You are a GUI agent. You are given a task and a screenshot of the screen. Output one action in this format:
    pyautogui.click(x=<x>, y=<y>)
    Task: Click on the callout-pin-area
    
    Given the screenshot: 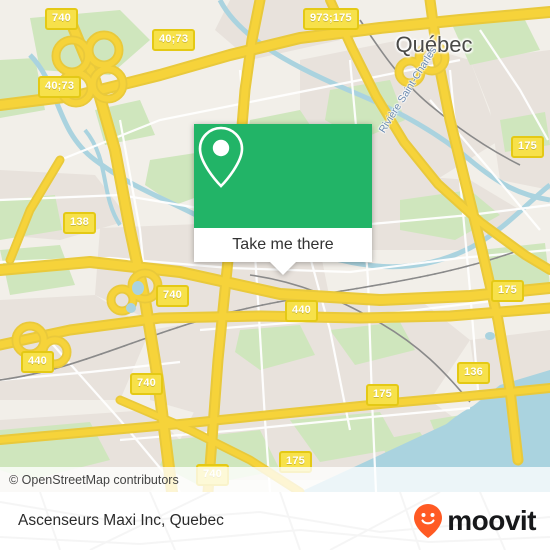 What is the action you would take?
    pyautogui.click(x=283, y=176)
    